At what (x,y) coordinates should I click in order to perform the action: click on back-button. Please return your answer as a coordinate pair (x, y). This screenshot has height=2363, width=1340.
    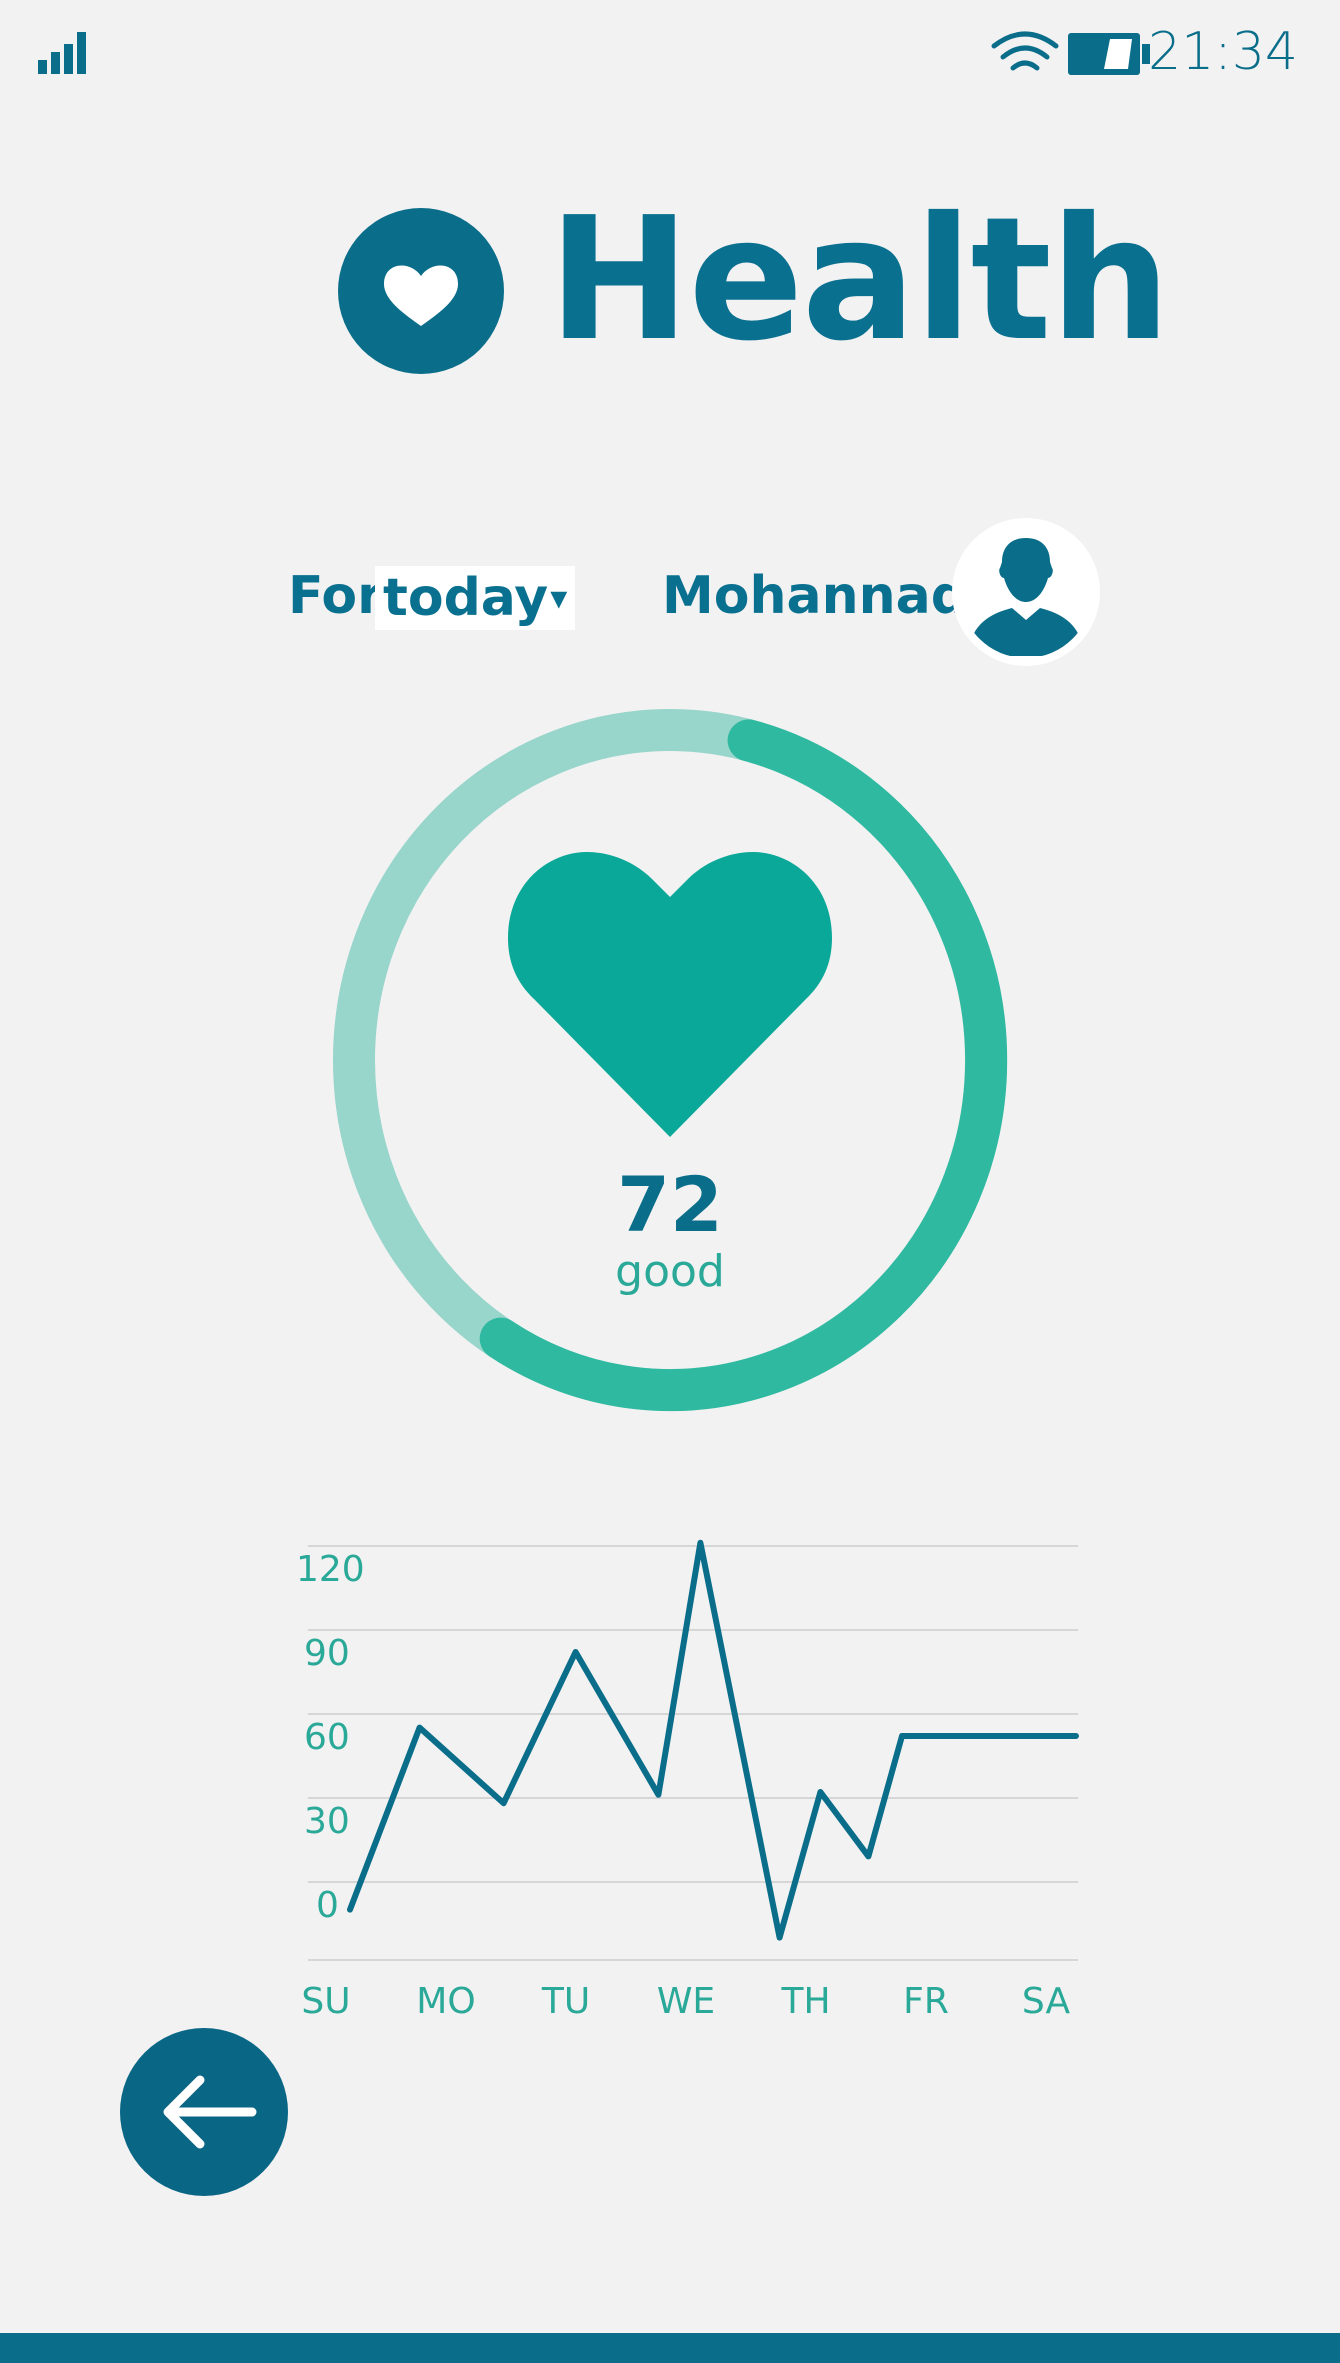
    Looking at the image, I should click on (204, 2112).